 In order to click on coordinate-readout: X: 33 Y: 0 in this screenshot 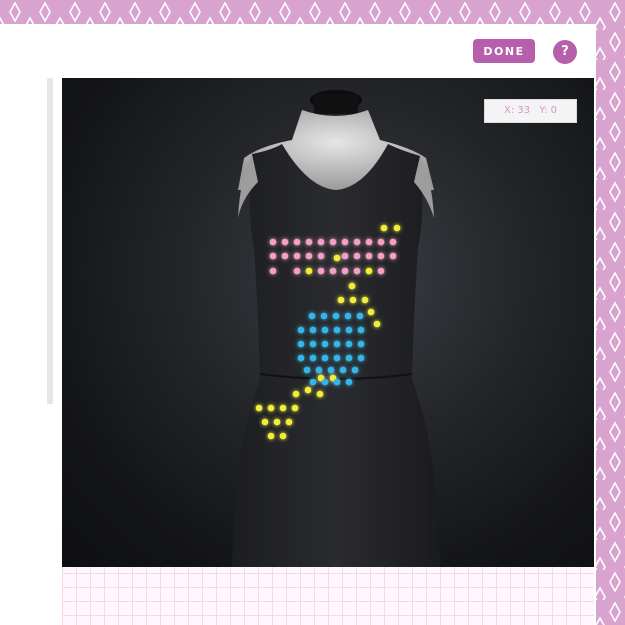, I will do `click(530, 111)`.